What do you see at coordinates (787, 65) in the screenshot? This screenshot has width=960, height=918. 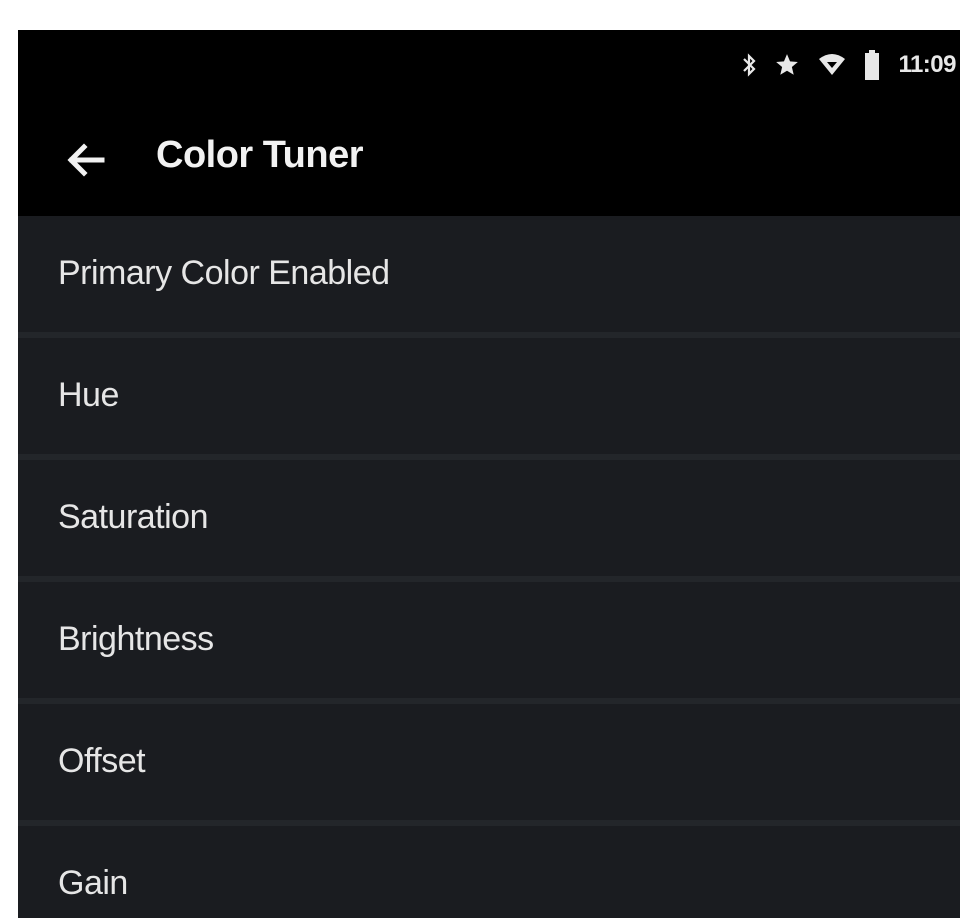 I see `star-icon` at bounding box center [787, 65].